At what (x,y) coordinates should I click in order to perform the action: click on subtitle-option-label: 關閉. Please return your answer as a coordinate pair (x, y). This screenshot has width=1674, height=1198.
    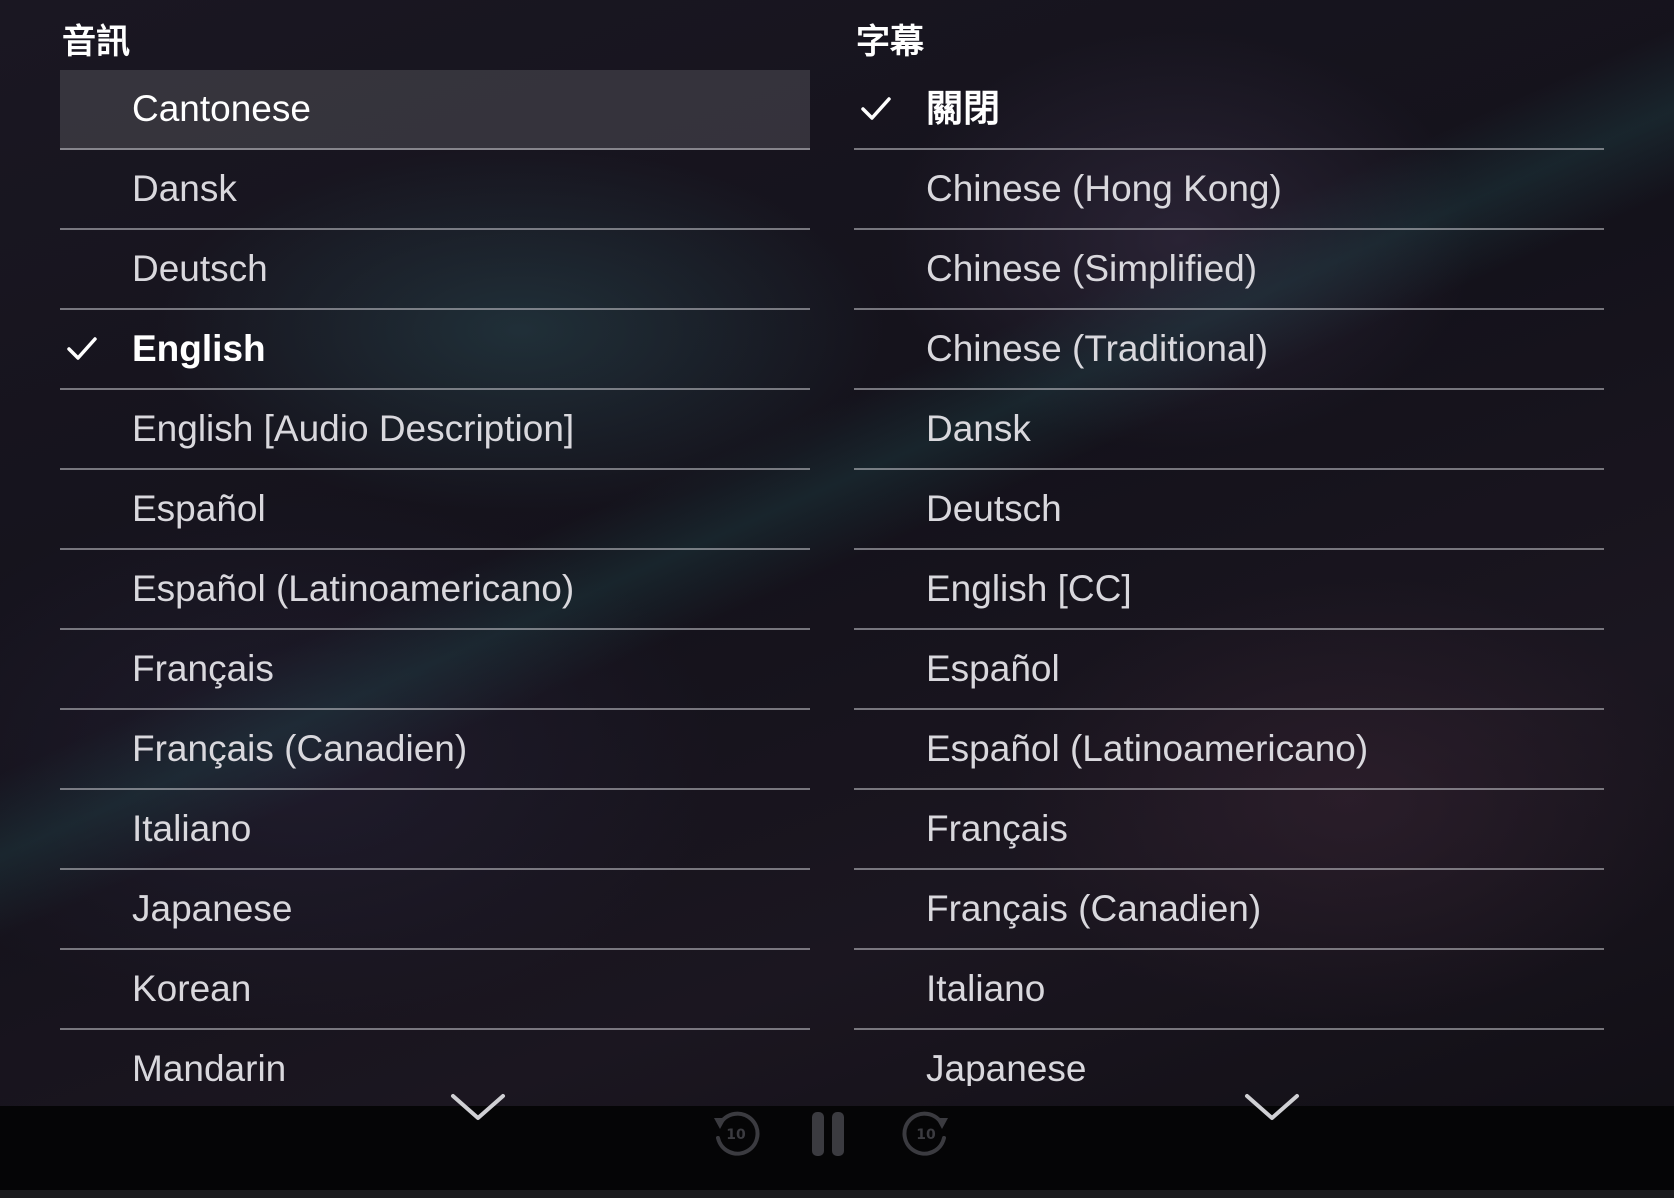
    Looking at the image, I should click on (963, 108).